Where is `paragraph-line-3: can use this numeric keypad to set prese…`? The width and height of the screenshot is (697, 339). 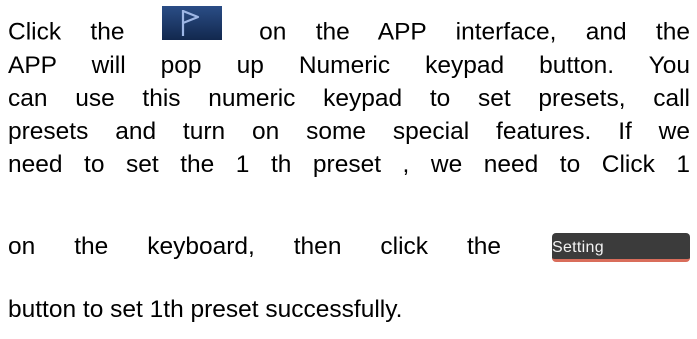
paragraph-line-3: can use this numeric keypad to set prese… is located at coordinates (349, 98).